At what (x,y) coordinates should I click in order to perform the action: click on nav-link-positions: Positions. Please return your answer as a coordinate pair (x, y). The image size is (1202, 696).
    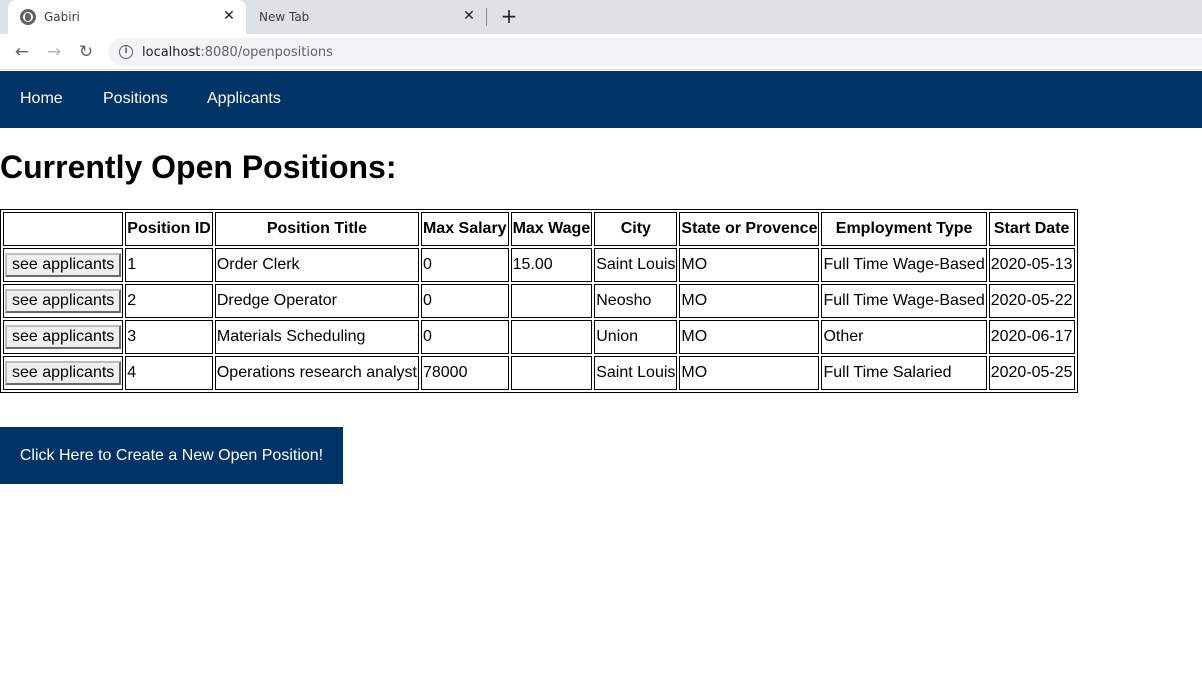
    Looking at the image, I should click on (135, 99).